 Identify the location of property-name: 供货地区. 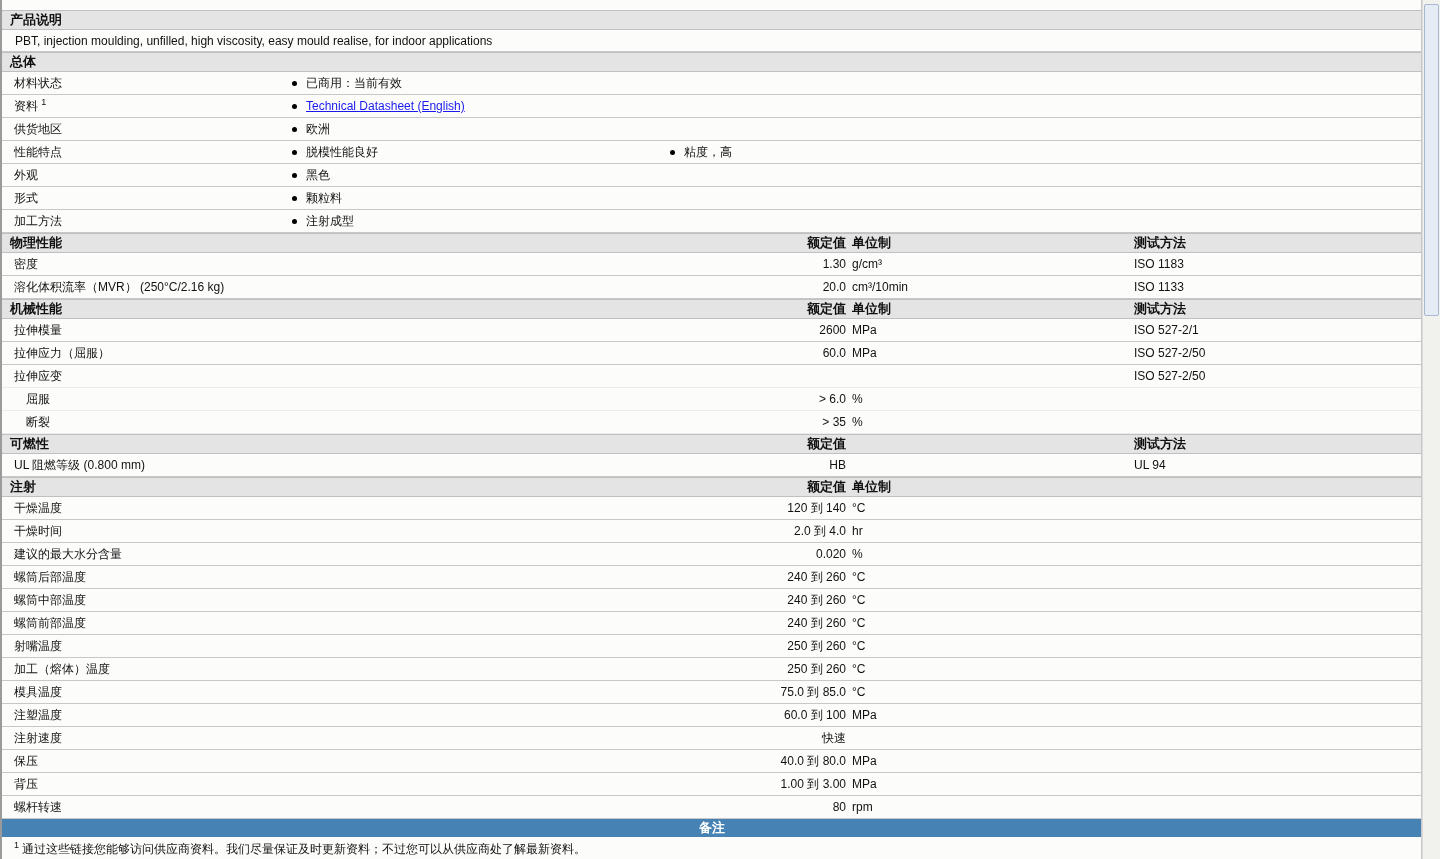
(38, 129).